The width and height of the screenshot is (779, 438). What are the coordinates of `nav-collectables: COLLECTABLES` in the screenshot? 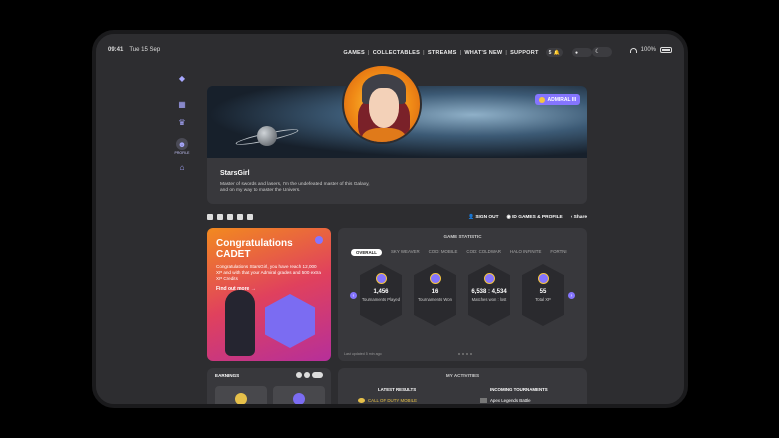 It's located at (396, 53).